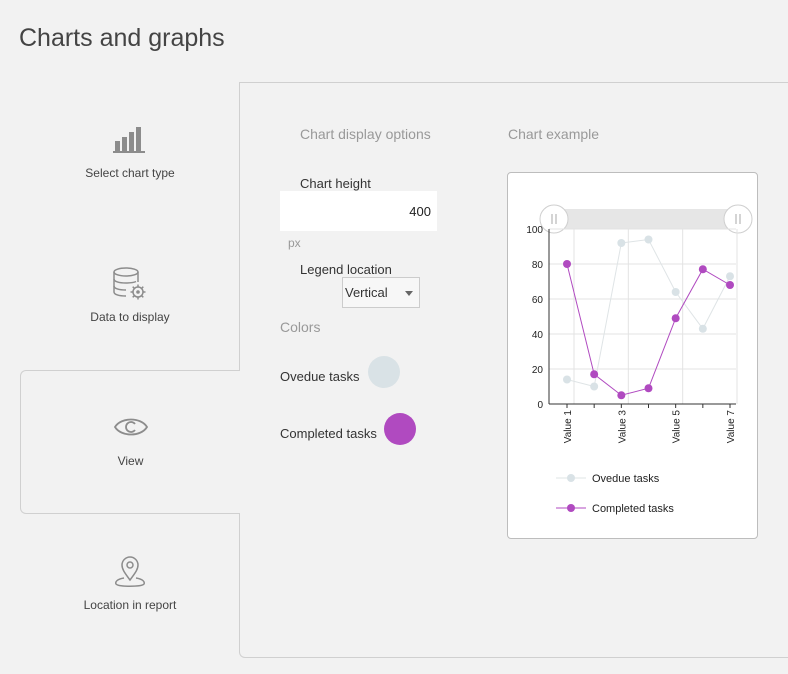 The image size is (788, 674). Describe the element at coordinates (131, 429) in the screenshot. I see `eye-icon` at that location.